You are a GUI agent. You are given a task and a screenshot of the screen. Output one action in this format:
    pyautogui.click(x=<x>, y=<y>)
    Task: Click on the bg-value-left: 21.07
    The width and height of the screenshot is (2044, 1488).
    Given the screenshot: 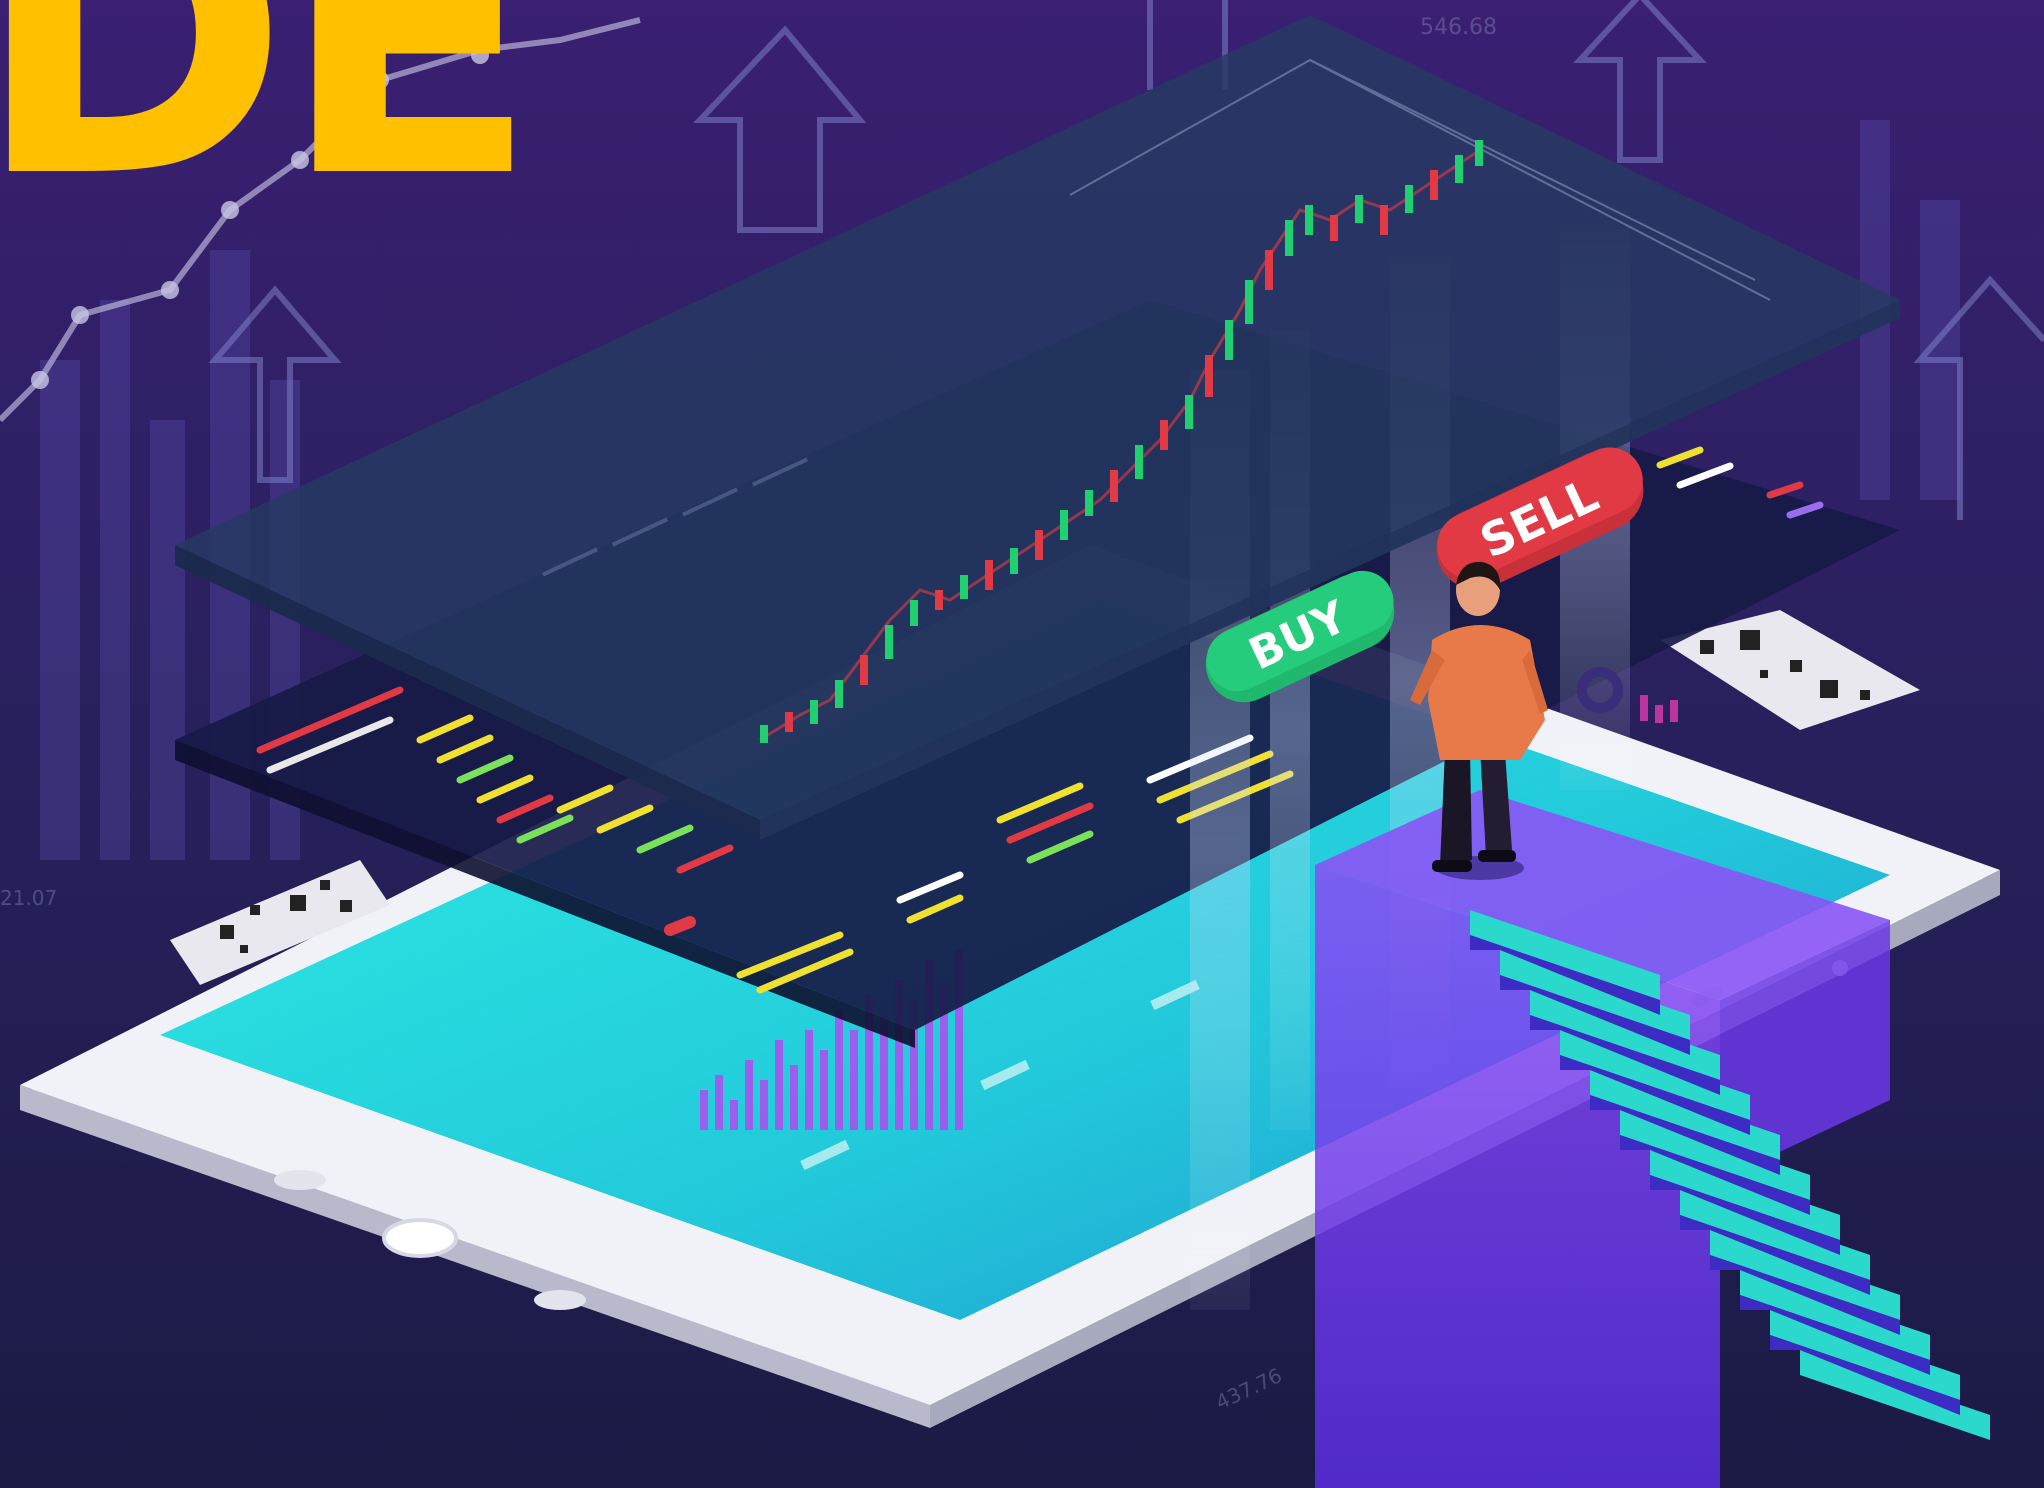 What is the action you would take?
    pyautogui.click(x=28, y=898)
    